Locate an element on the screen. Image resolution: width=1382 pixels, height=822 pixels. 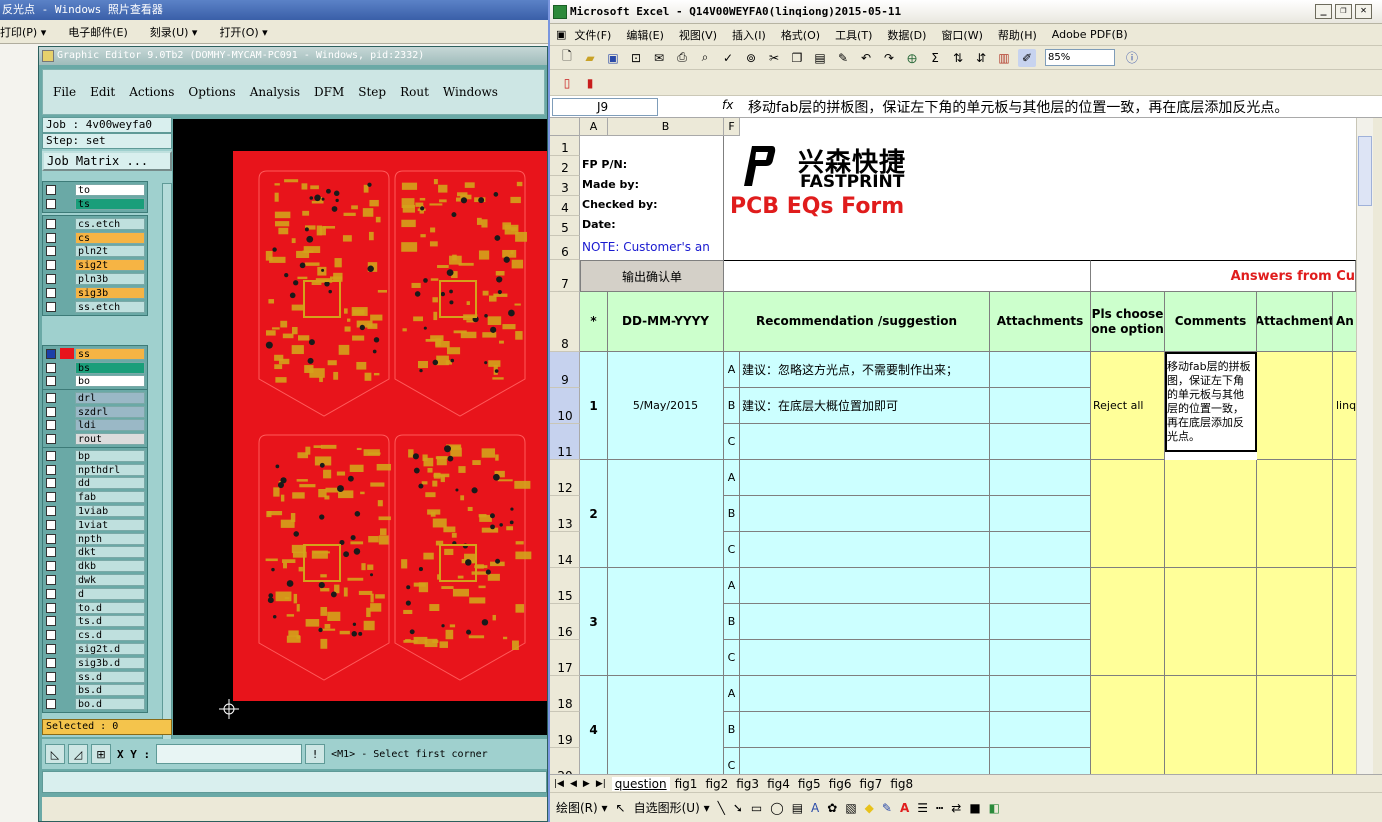
picture-icon: ▧ is located at coordinates (850, 808).